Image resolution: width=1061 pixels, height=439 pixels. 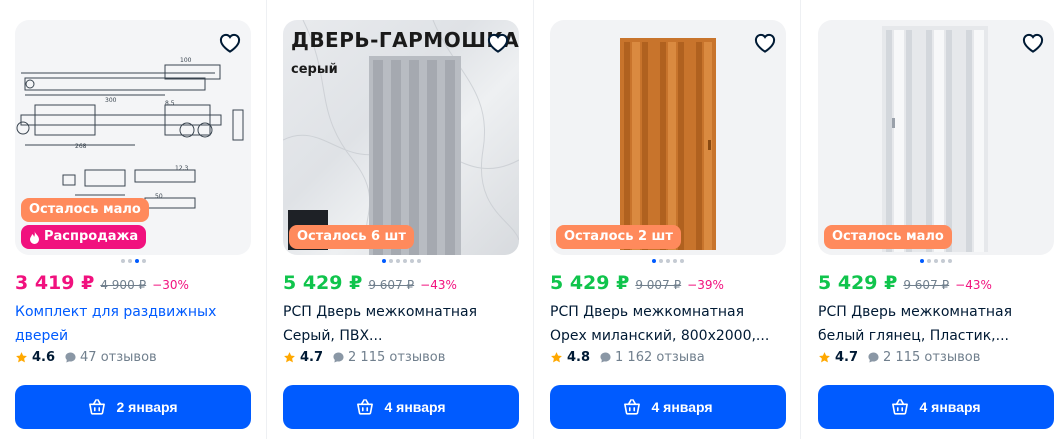 I want to click on marble-texture, so click(x=401, y=137).